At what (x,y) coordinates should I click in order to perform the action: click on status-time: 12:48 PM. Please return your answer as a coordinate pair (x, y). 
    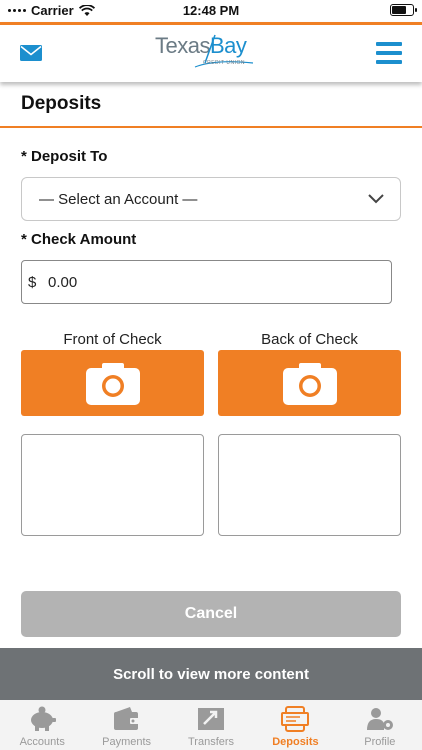
    Looking at the image, I should click on (211, 10).